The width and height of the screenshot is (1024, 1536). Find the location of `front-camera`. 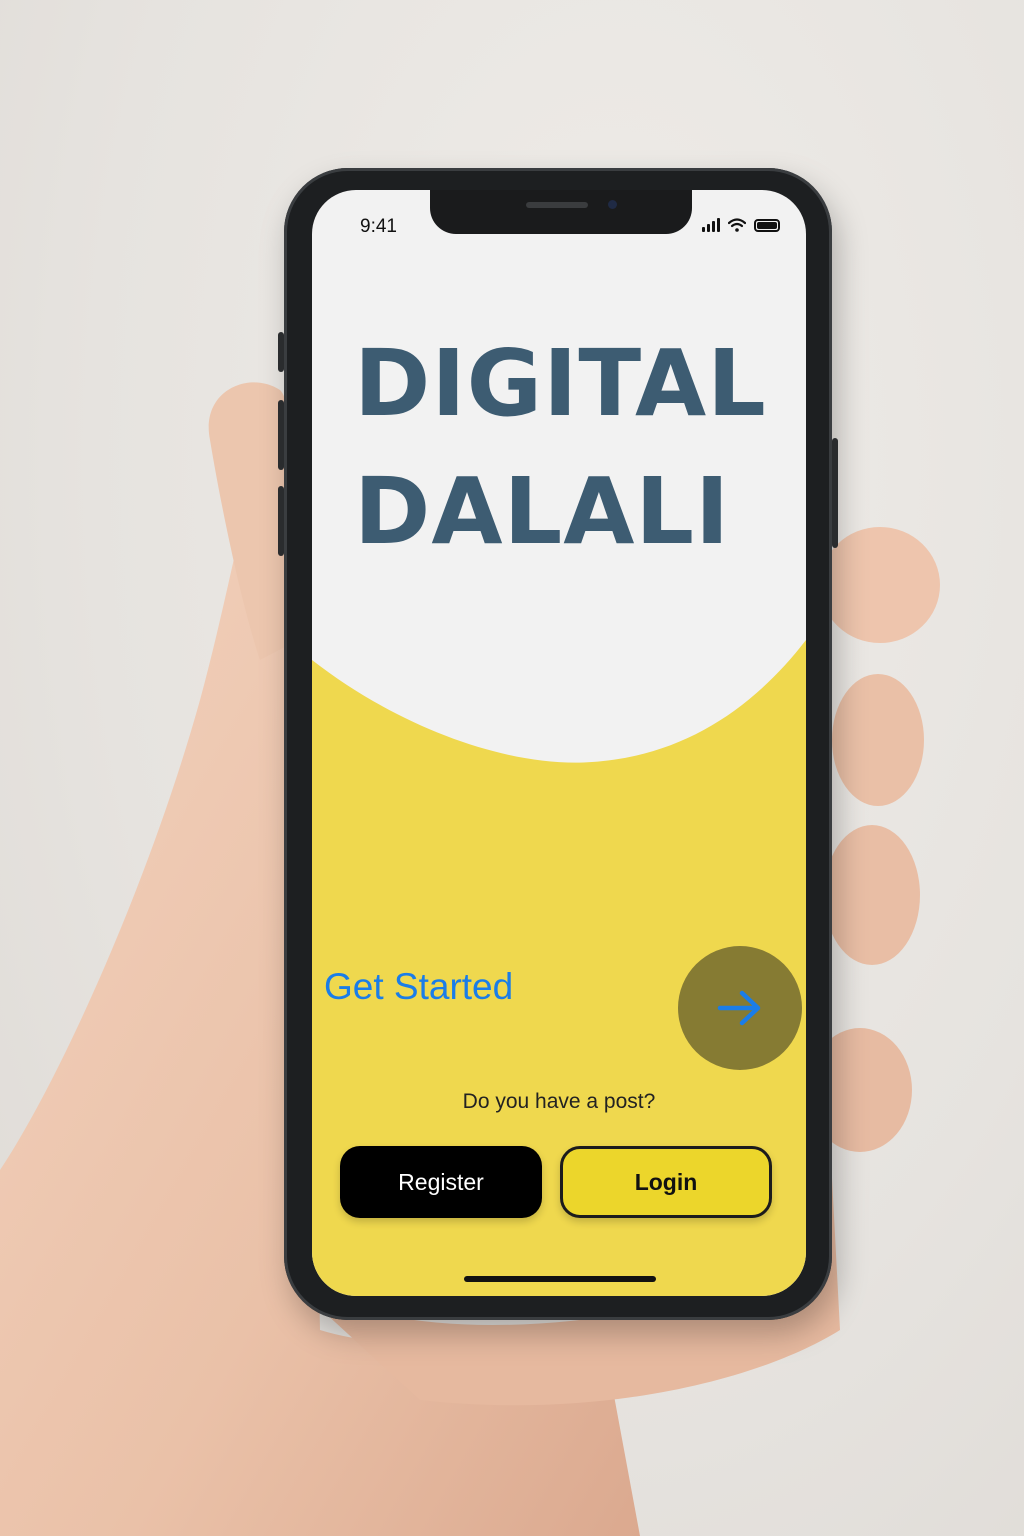

front-camera is located at coordinates (612, 204).